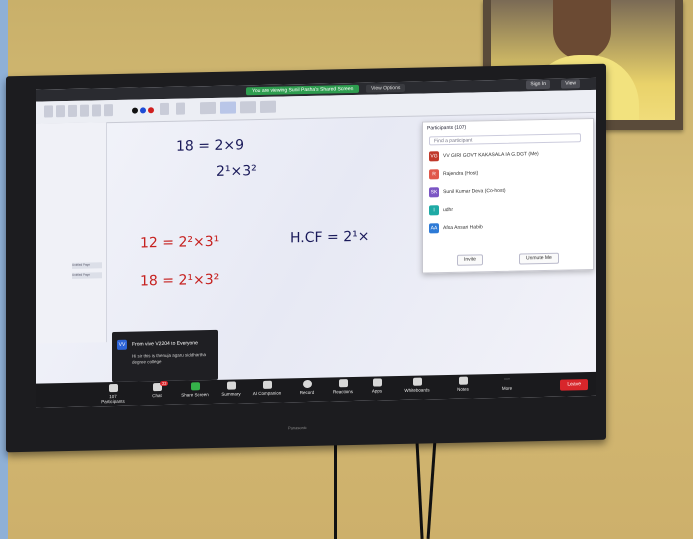 The height and width of the screenshot is (539, 693). Describe the element at coordinates (539, 258) in the screenshot. I see `unmute-me-button: Unmute Me` at that location.